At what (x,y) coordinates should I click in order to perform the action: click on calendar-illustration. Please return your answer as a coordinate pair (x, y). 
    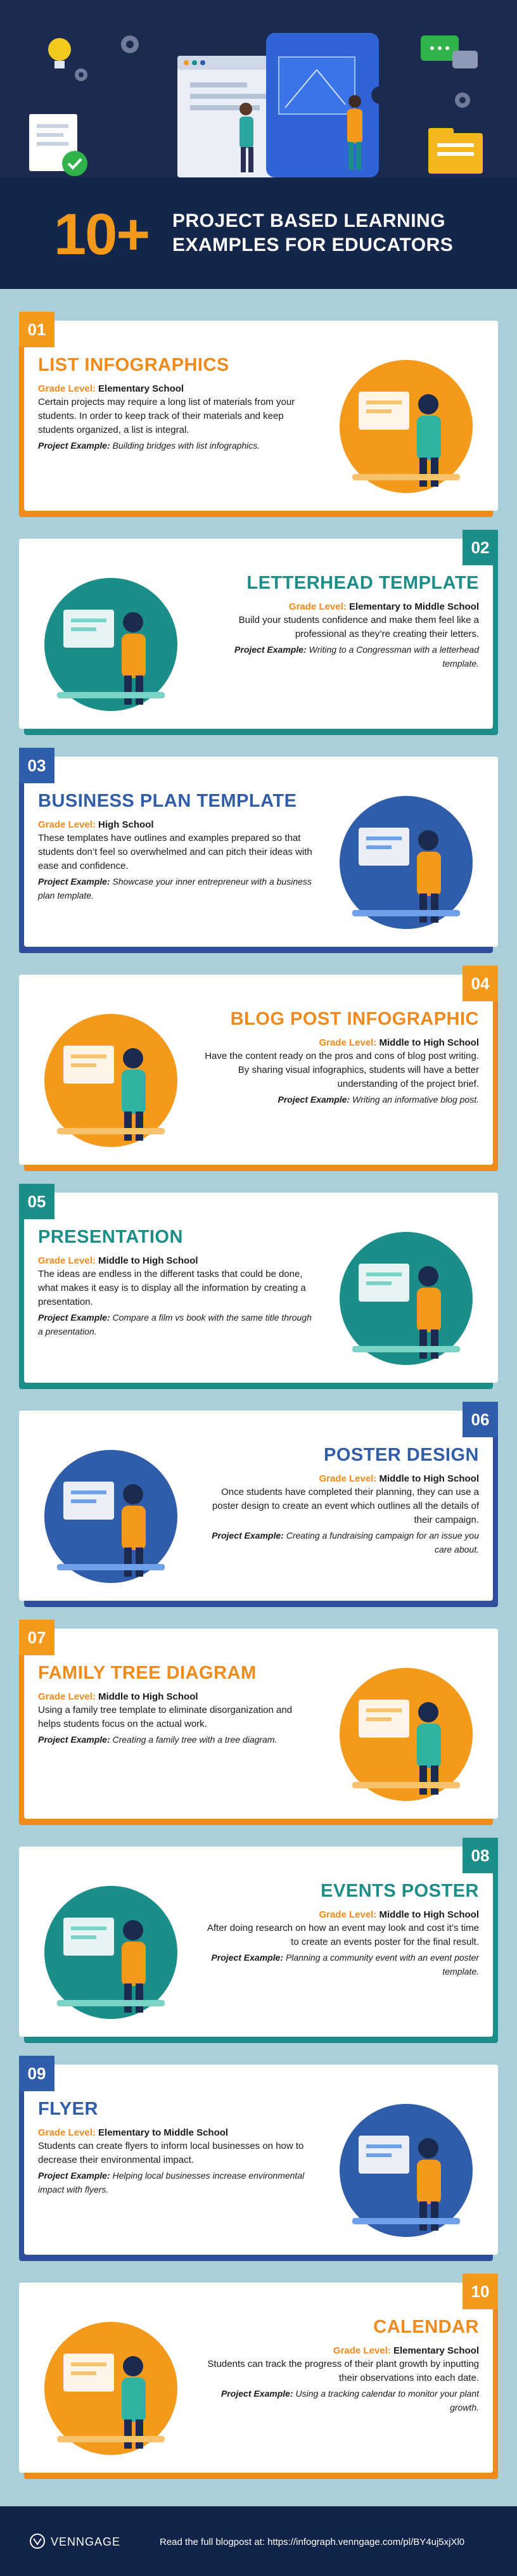
    Looking at the image, I should click on (110, 2388).